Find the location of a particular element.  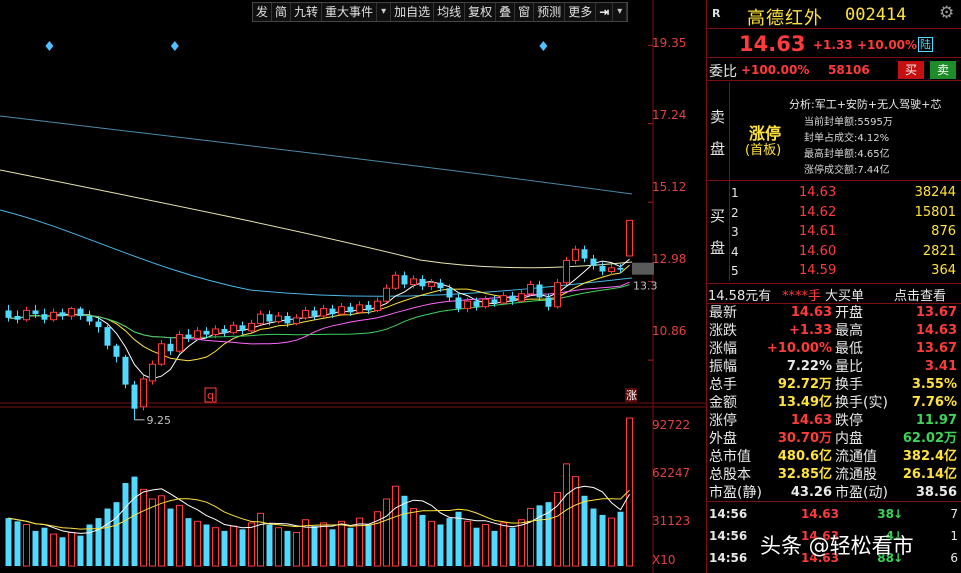

toolbar-item: 均线 is located at coordinates (450, 12).